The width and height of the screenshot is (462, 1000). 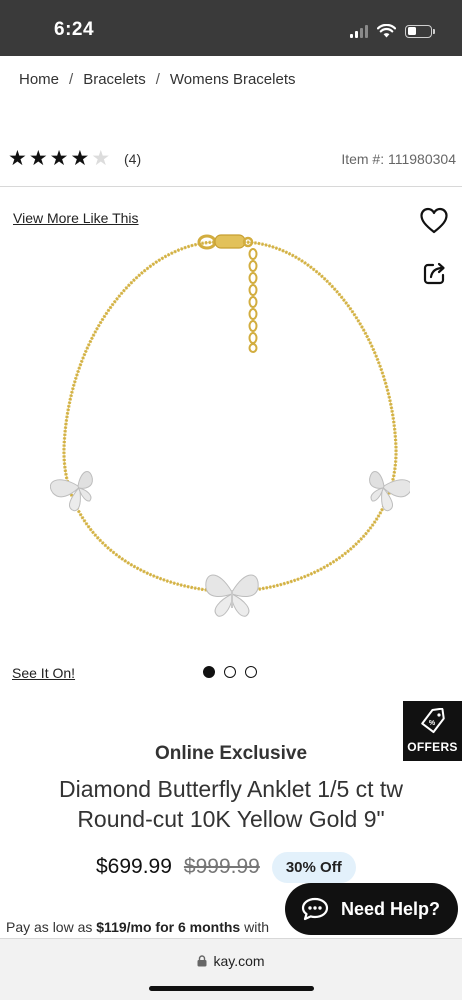 What do you see at coordinates (233, 79) in the screenshot?
I see `breadcrumb-womens-bracelets: Womens Bracelets` at bounding box center [233, 79].